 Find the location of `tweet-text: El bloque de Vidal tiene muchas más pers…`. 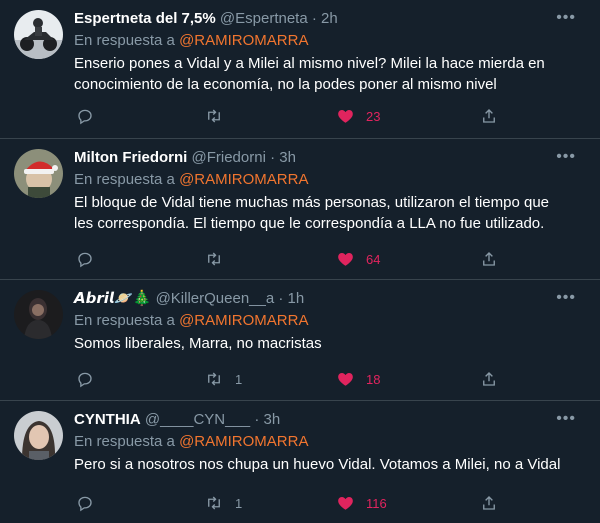

tweet-text: El bloque de Vidal tiene muchas más pers… is located at coordinates (312, 213).